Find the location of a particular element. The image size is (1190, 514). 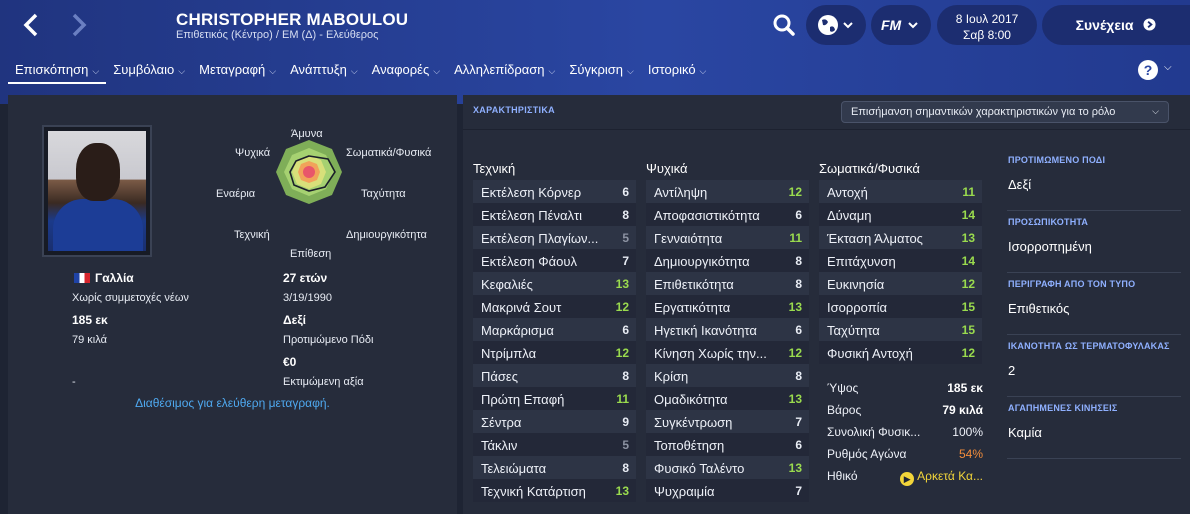

attribute-row: Μακρινά Σουτ 12 is located at coordinates (554, 306).